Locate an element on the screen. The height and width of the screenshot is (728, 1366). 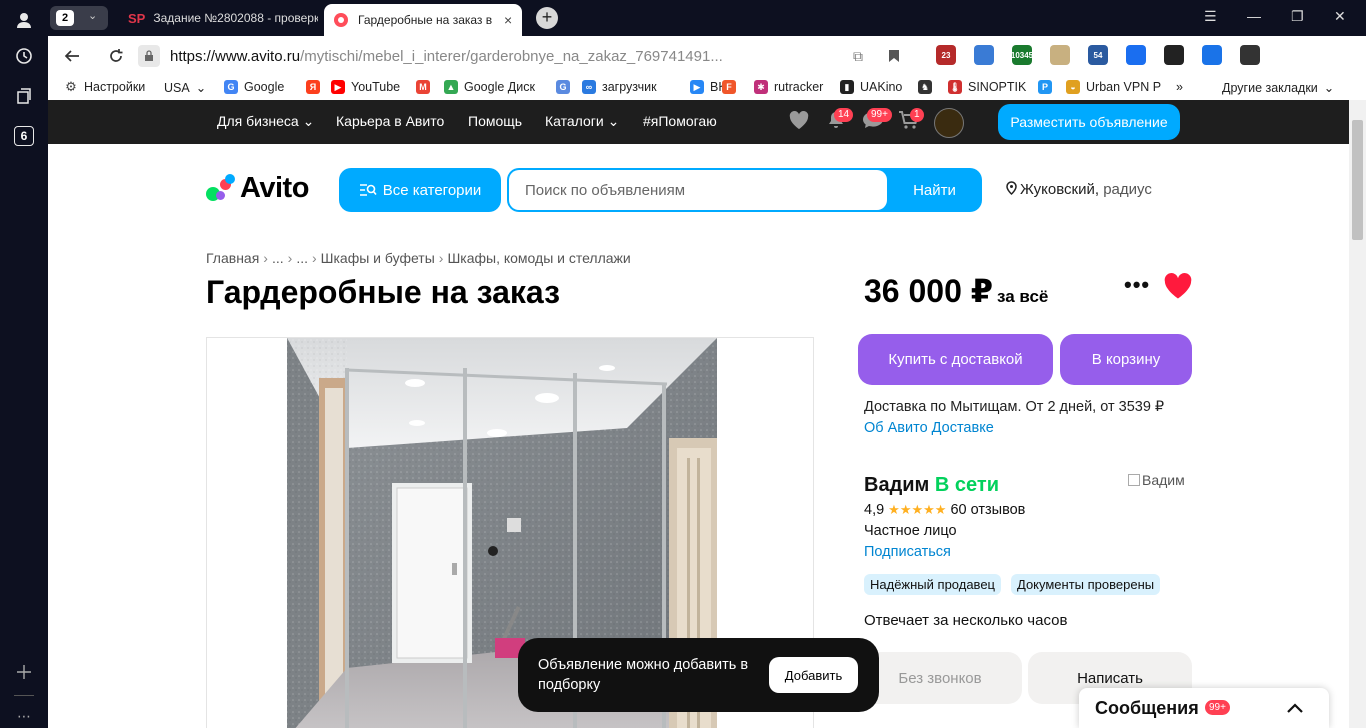
nav-career: Карьера в Авито is located at coordinates (390, 121).